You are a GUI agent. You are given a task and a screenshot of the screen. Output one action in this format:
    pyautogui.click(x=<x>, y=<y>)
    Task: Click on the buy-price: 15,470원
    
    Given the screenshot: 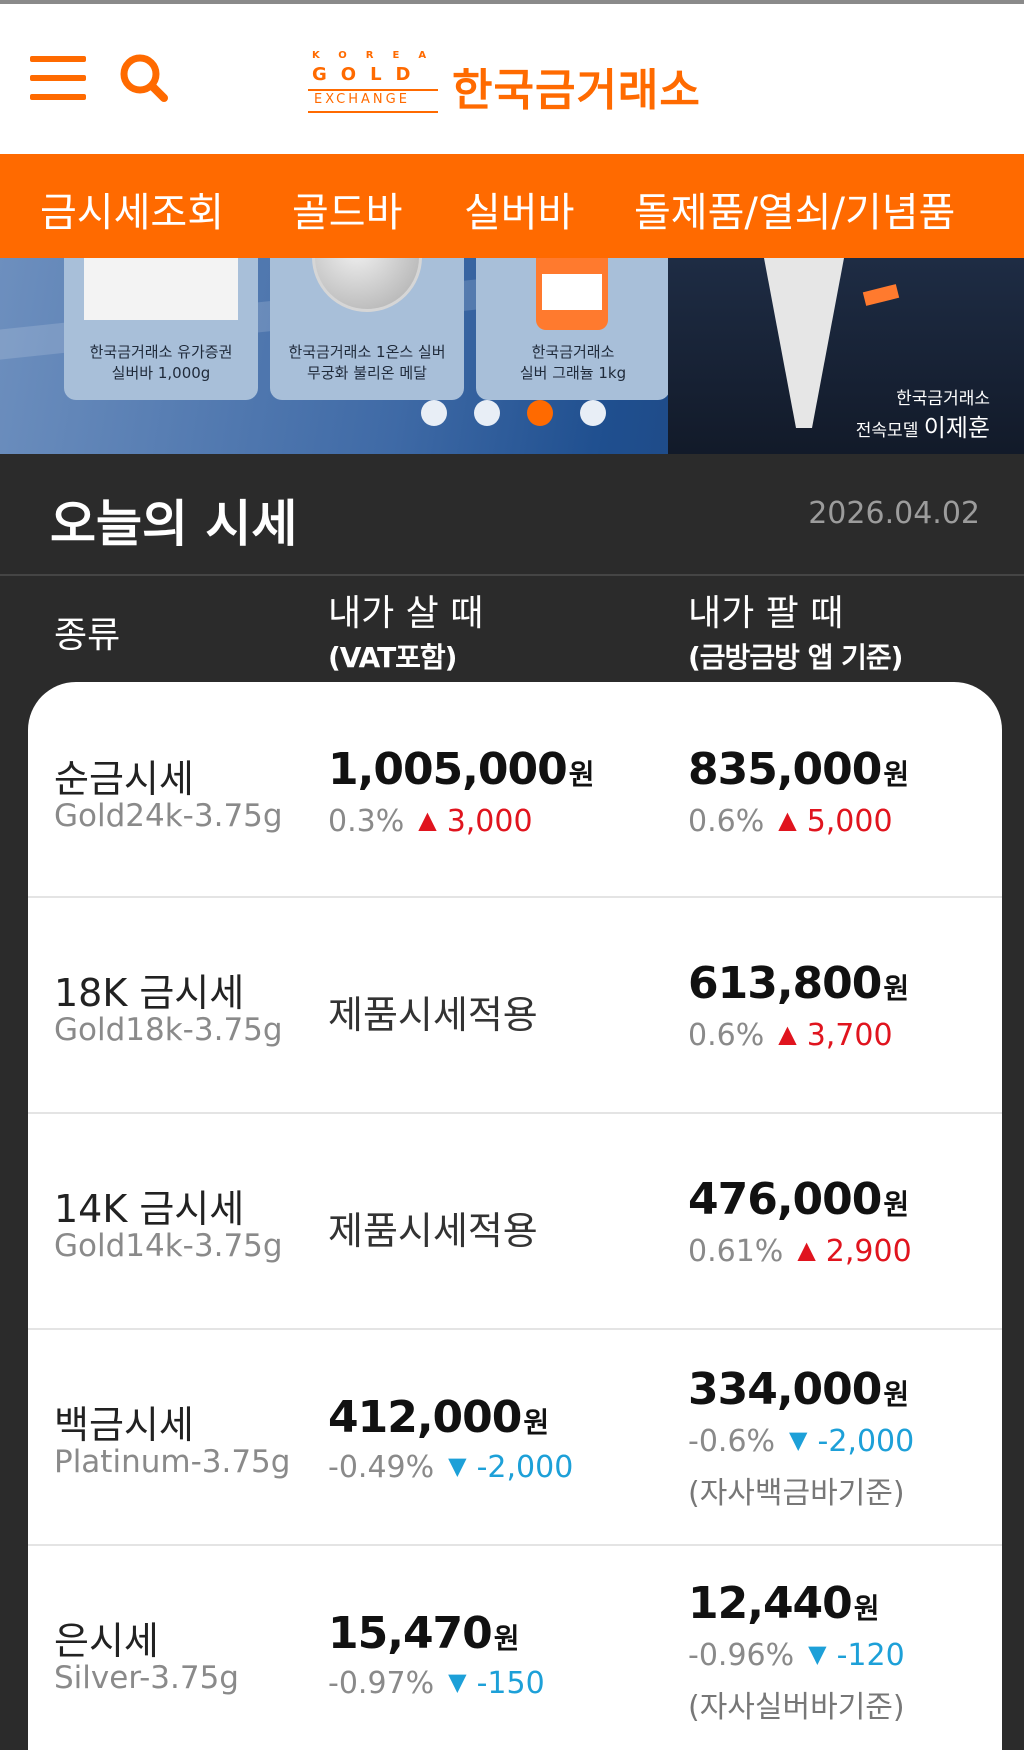 What is the action you would take?
    pyautogui.click(x=424, y=1633)
    